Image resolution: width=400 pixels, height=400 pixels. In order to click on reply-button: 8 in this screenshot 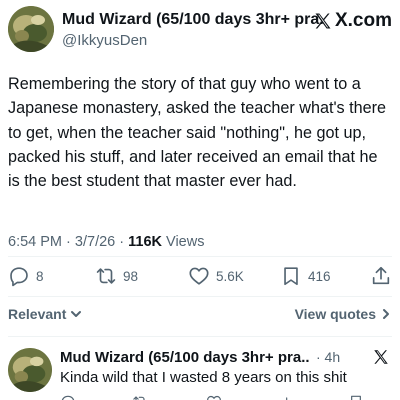, I will do `click(26, 276)`.